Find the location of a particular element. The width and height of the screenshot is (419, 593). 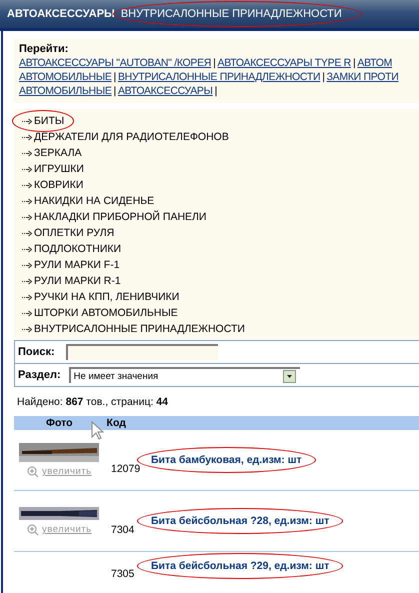

section-label: Раздел: is located at coordinates (39, 375).